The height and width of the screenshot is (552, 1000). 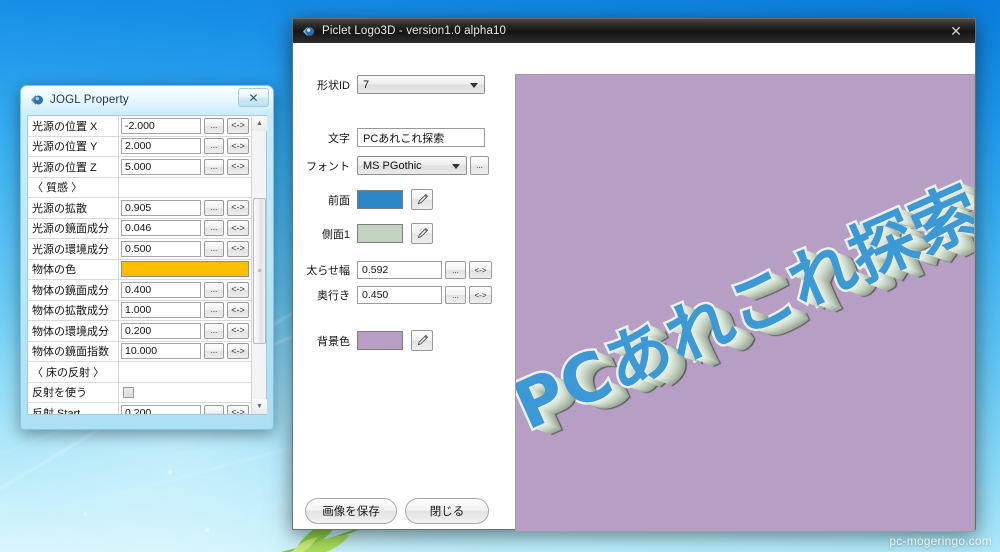 I want to click on piclet-app-icon, so click(x=308, y=31).